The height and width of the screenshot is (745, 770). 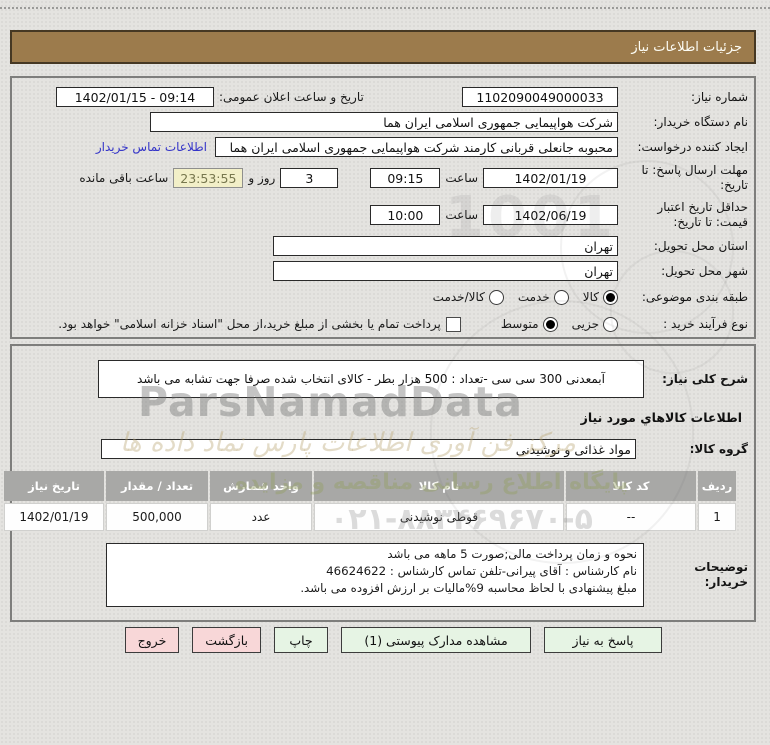 What do you see at coordinates (405, 178) in the screenshot?
I see `deadline-time-field: 09:15` at bounding box center [405, 178].